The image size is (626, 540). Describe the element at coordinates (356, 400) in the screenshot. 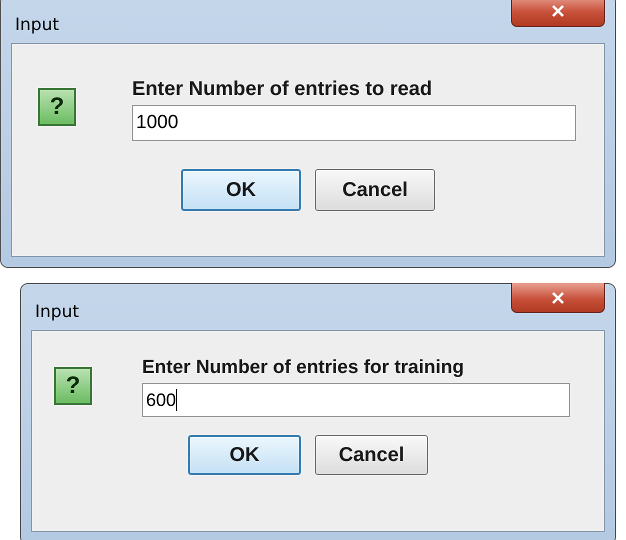

I see `input-field: 600` at that location.